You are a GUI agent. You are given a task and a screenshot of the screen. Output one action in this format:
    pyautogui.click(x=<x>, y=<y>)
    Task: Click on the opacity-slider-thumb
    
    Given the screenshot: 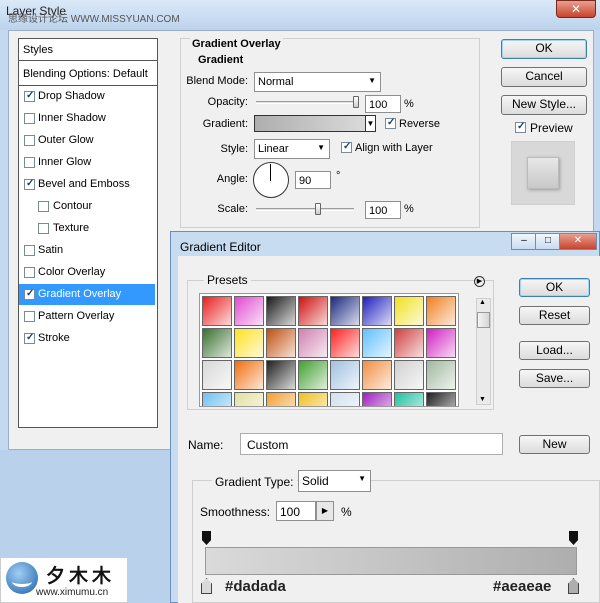 What is the action you would take?
    pyautogui.click(x=356, y=102)
    